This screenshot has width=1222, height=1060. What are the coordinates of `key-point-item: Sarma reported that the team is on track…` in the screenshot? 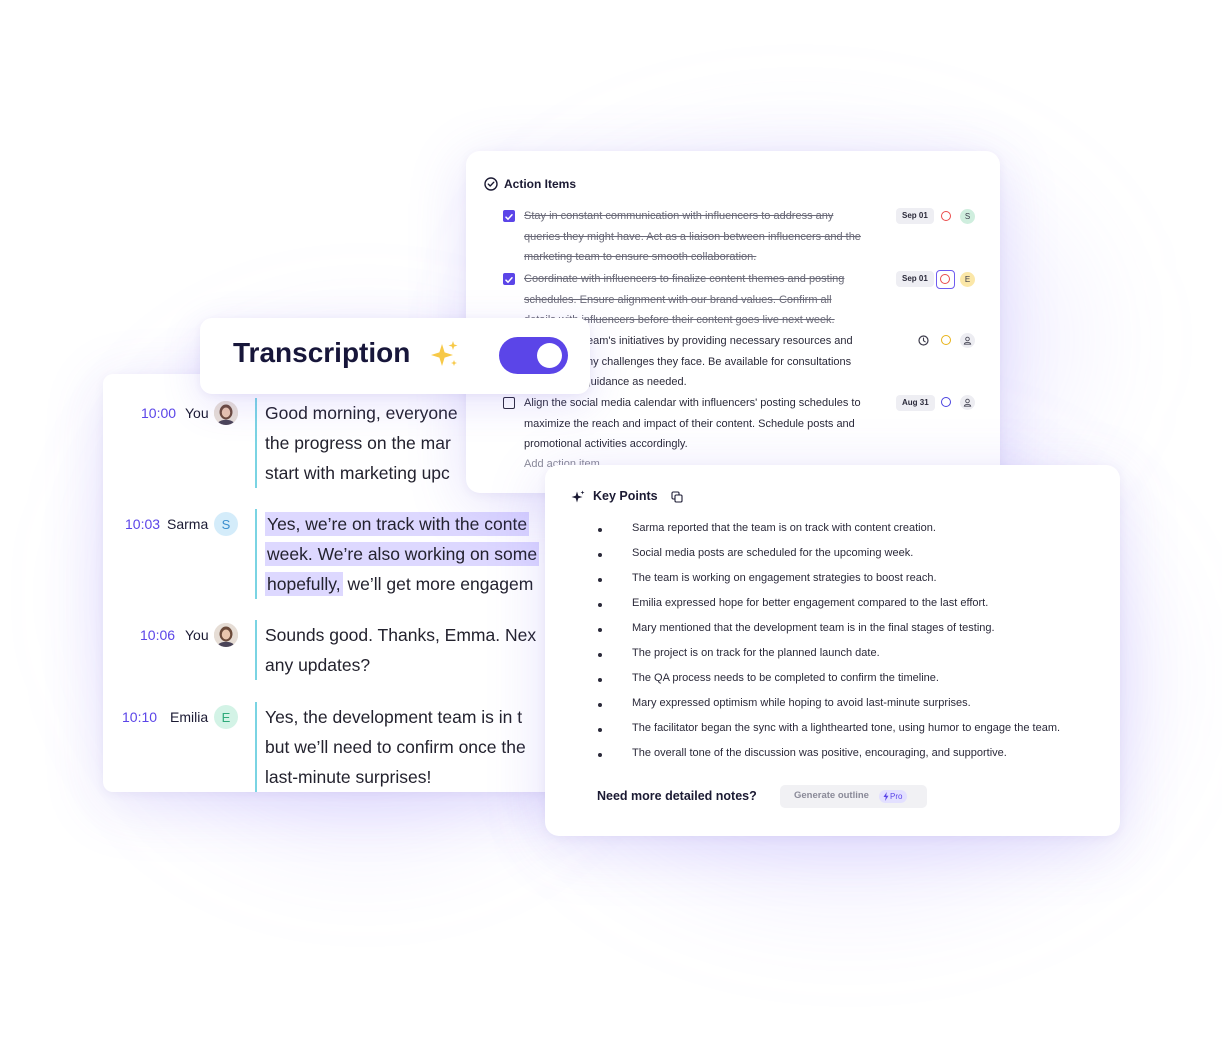 It's located at (784, 528).